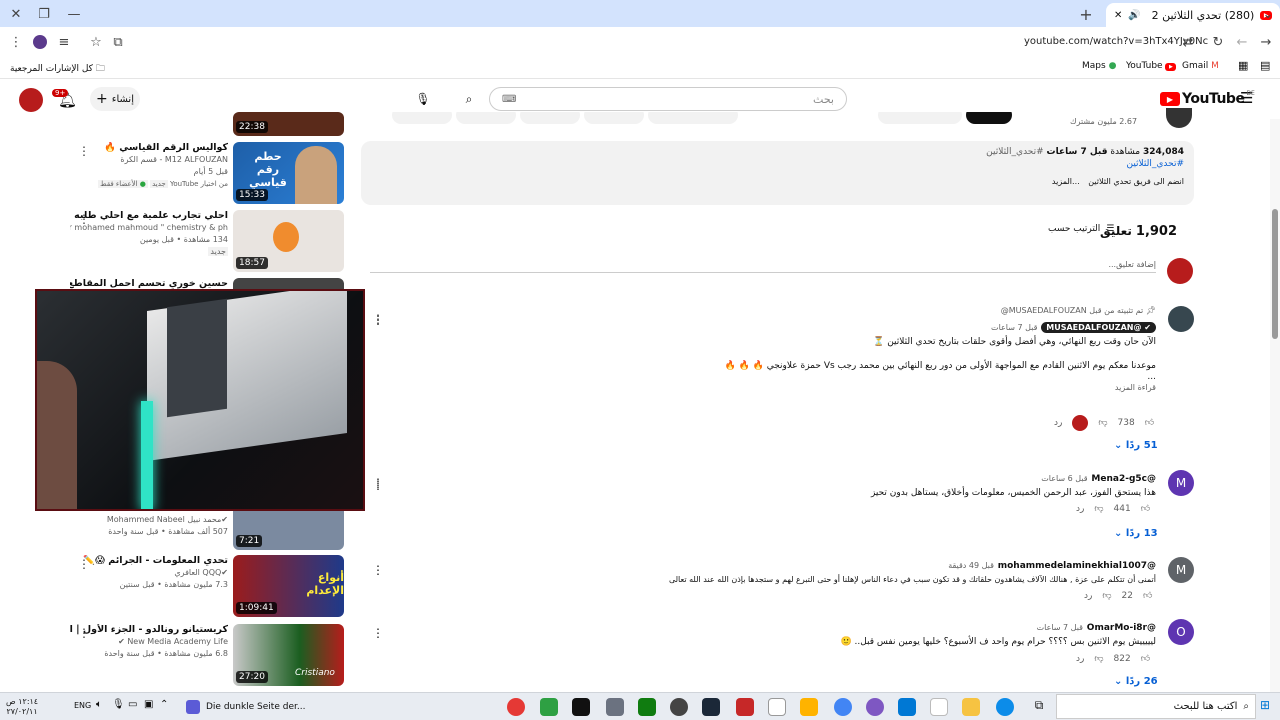  Describe the element at coordinates (1200, 66) in the screenshot. I see `bookmark-gmail: Gmail M` at that location.